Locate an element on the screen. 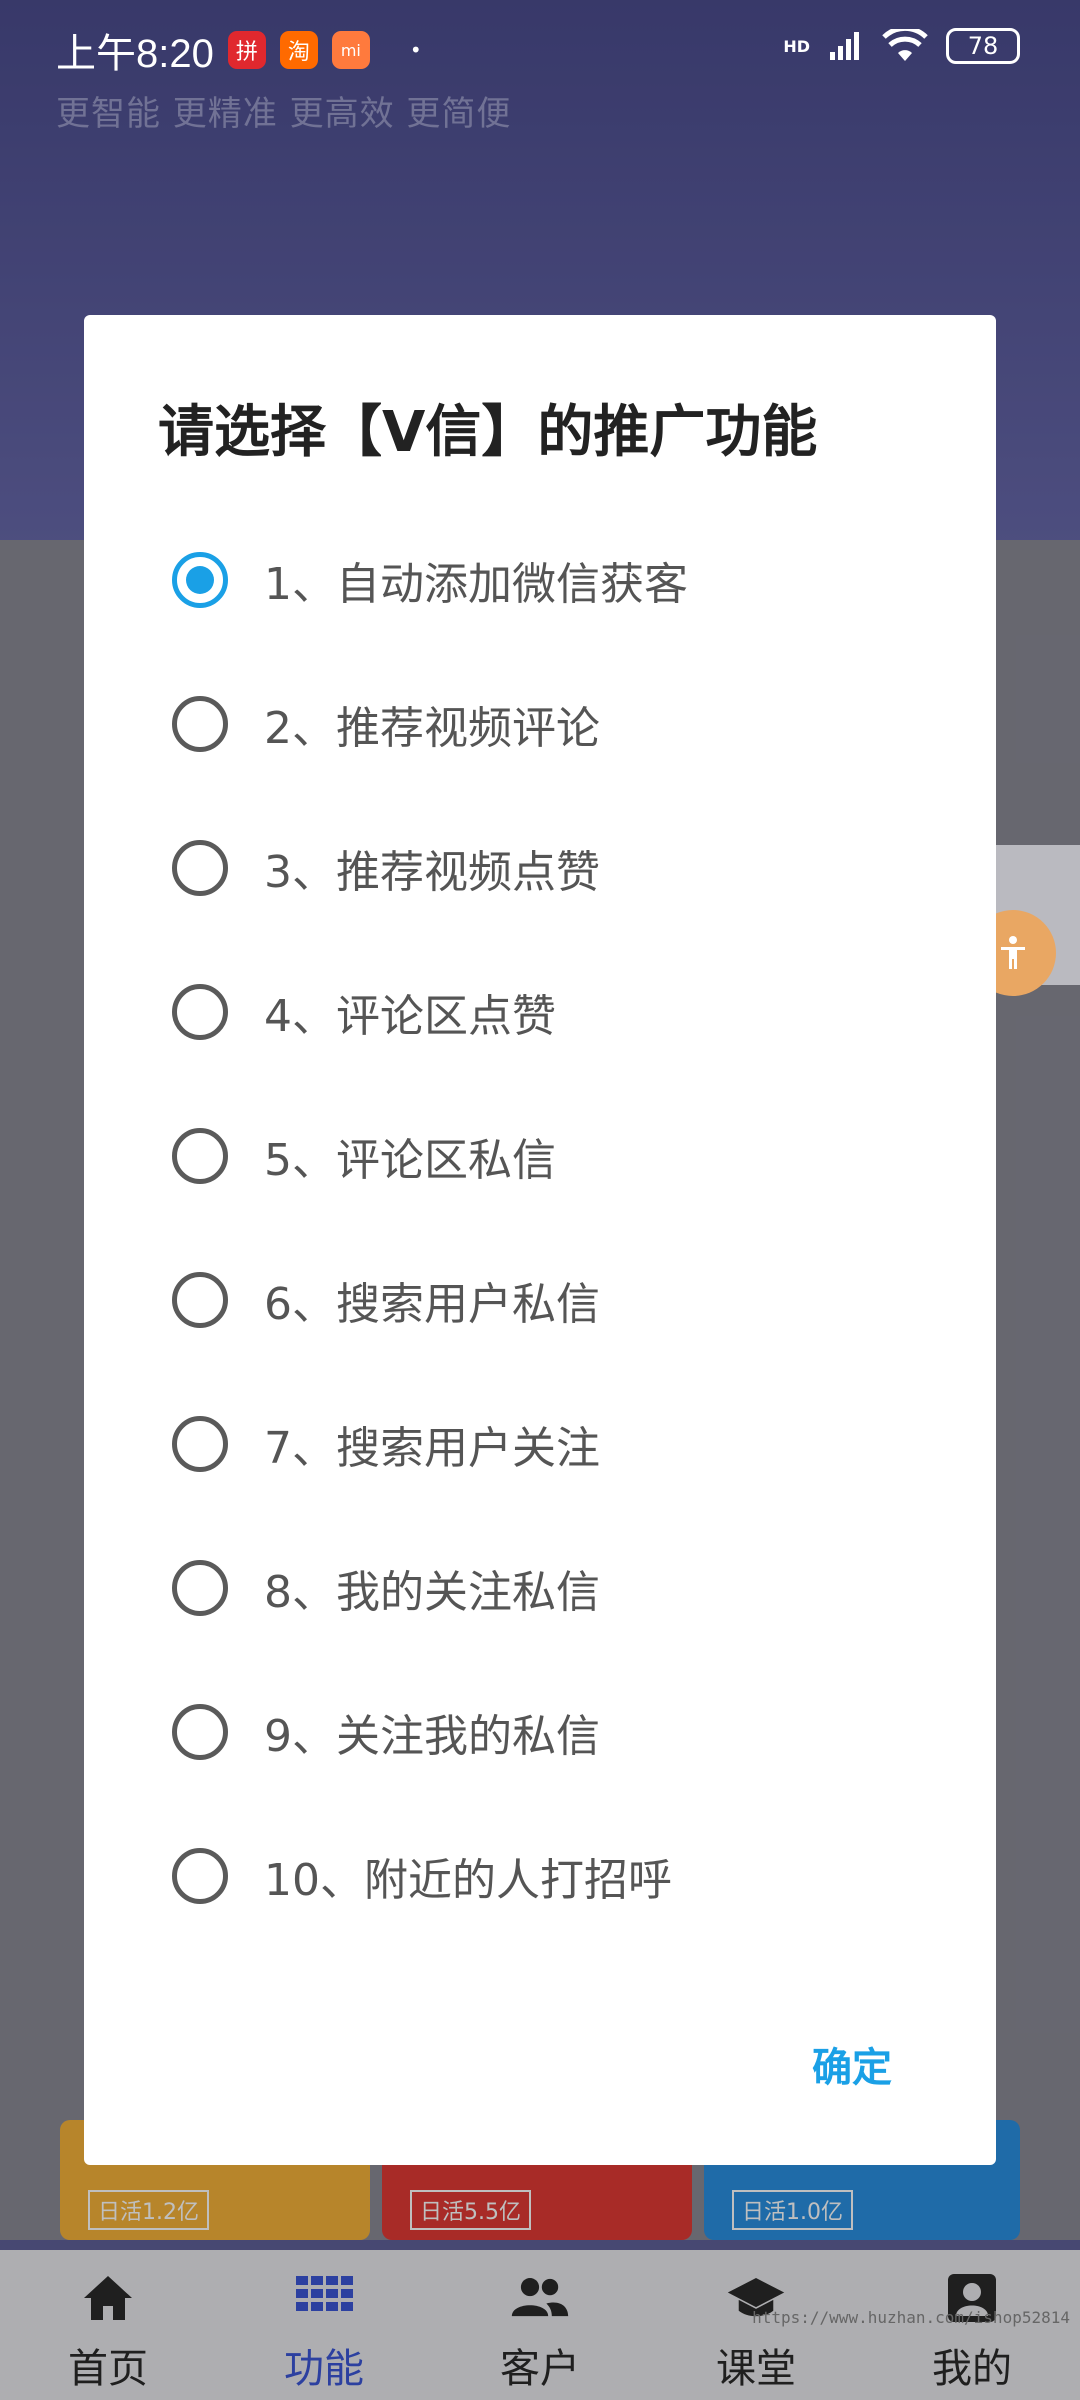  option-recommend-video-comment: 2、推荐视频评论 is located at coordinates (552, 724).